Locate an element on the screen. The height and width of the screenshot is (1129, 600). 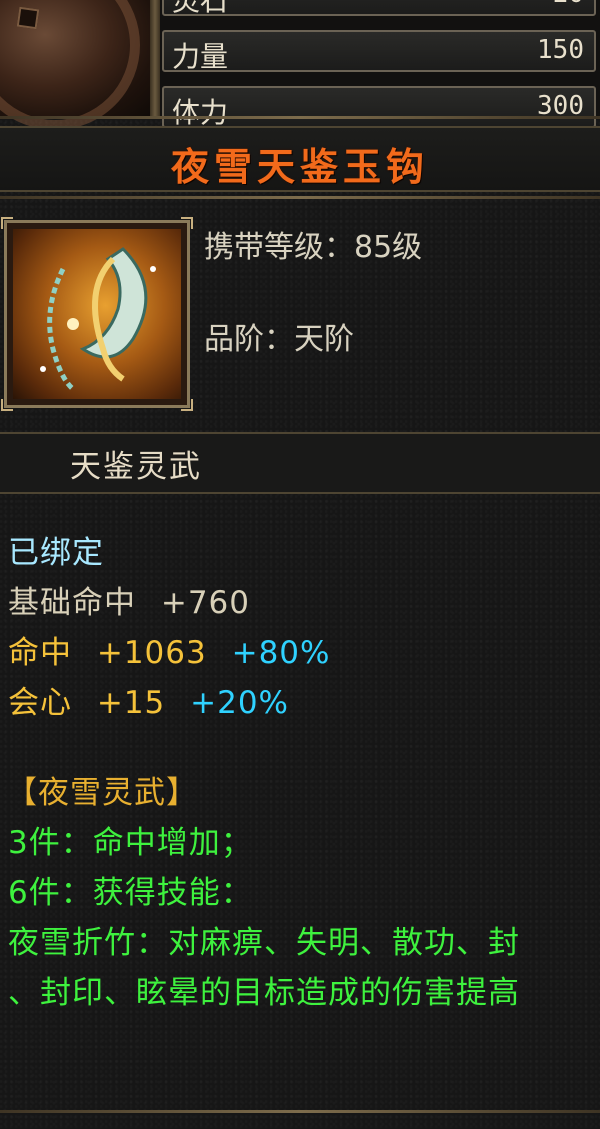
crit-value: +15 is located at coordinates (131, 703).